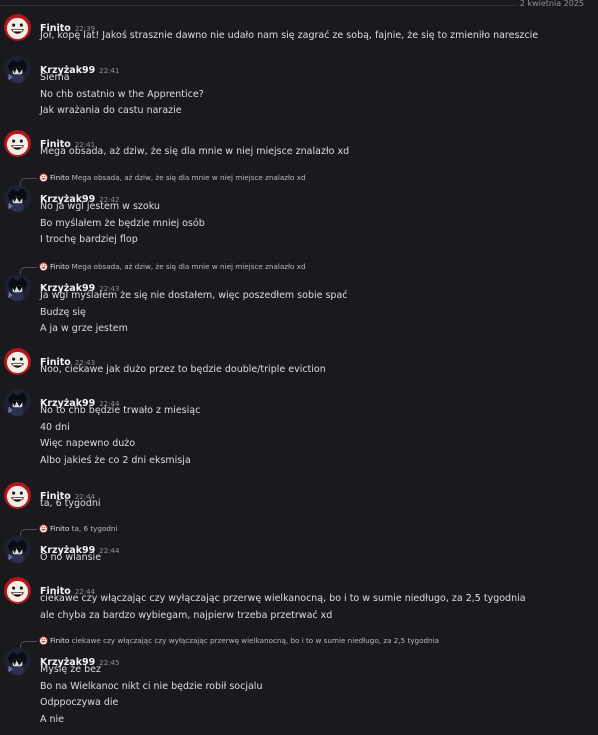  Describe the element at coordinates (67, 359) in the screenshot. I see `message-header: Finito 22:43` at that location.